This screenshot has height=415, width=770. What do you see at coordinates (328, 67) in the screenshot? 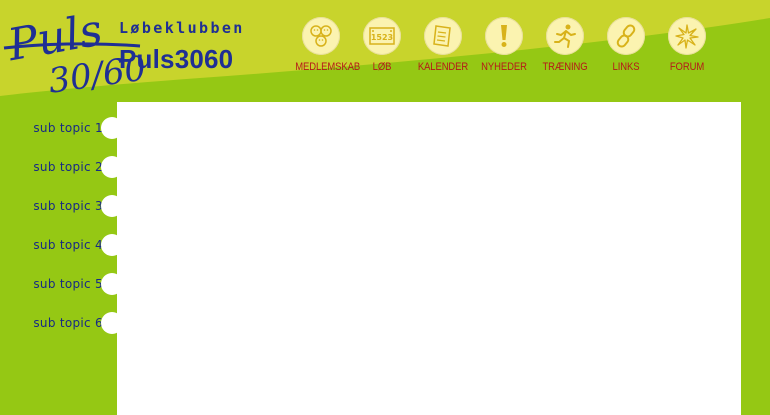
I see `nav-label: MEDLEMSKAB` at bounding box center [328, 67].